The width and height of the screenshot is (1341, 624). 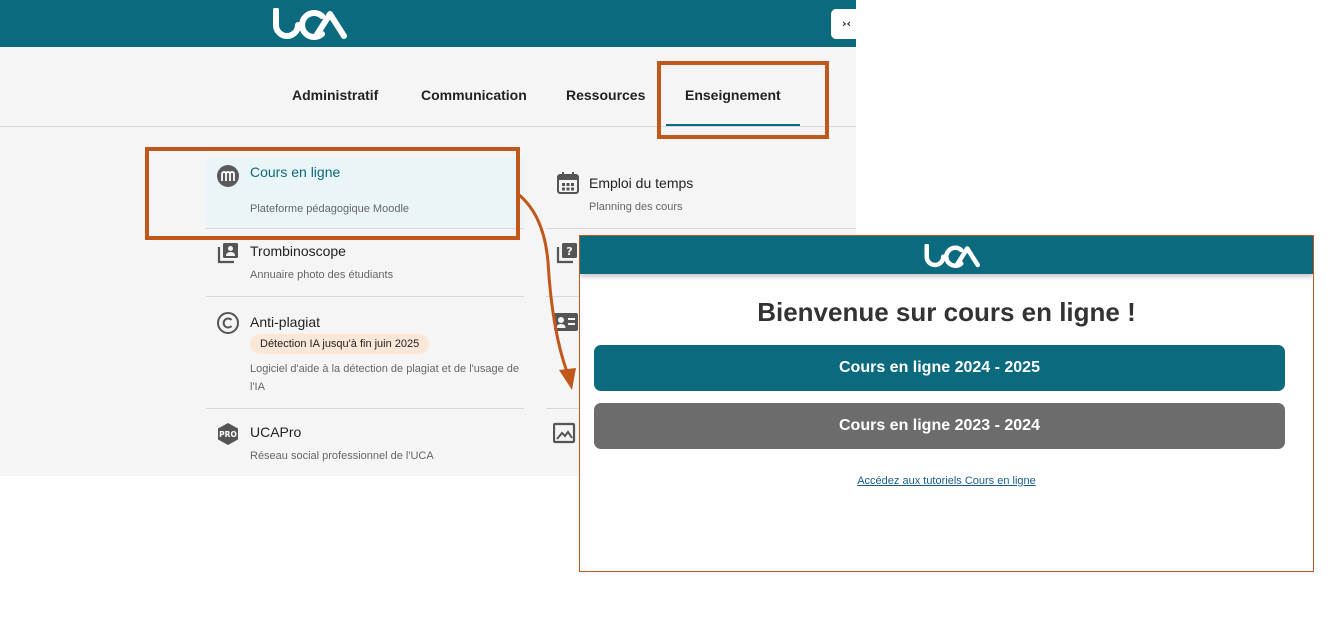 I want to click on id-card-icon, so click(x=566, y=322).